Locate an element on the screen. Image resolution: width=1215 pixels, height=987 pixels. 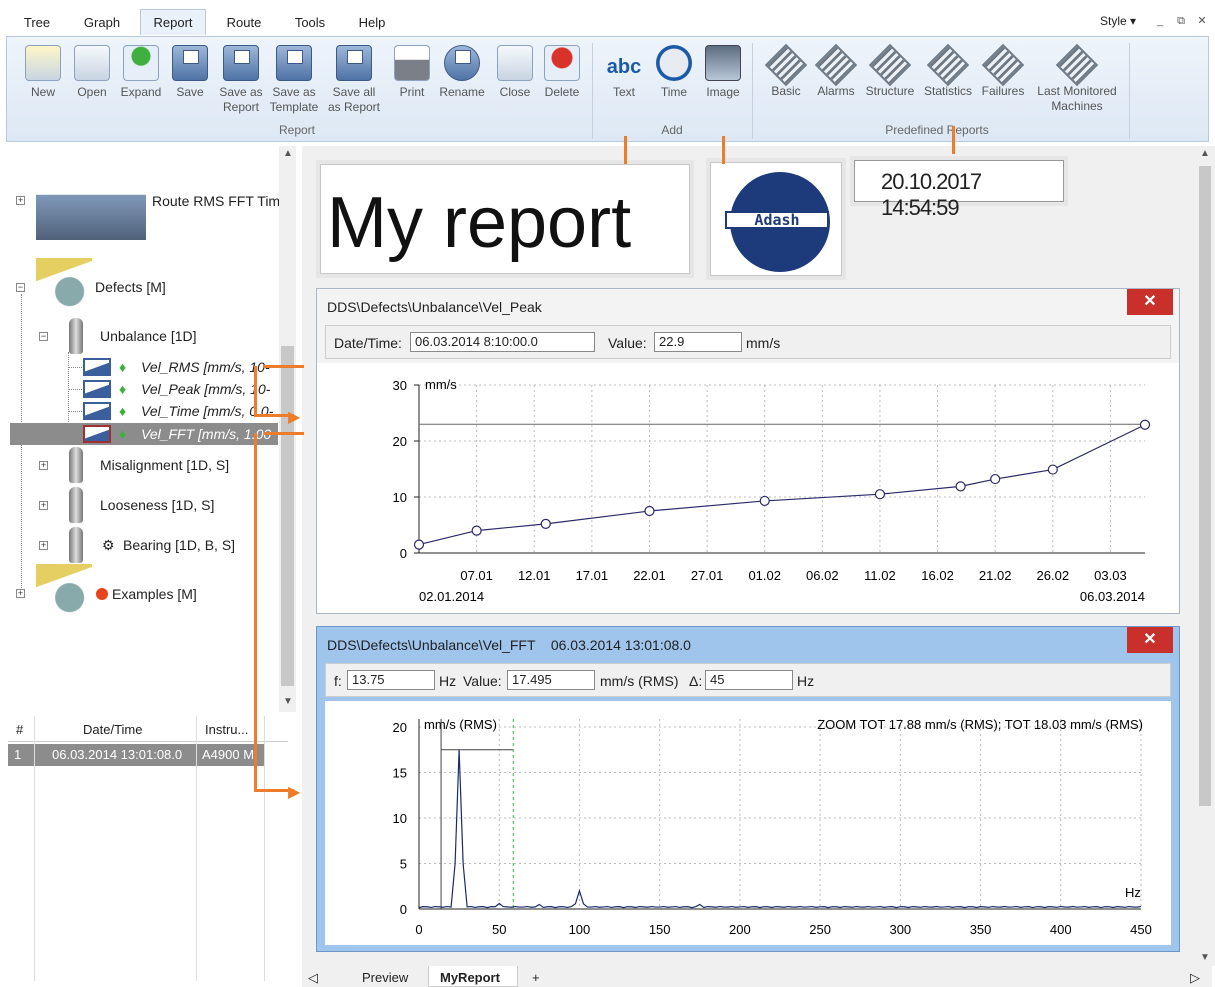
tab-preview: Preview is located at coordinates (385, 977).